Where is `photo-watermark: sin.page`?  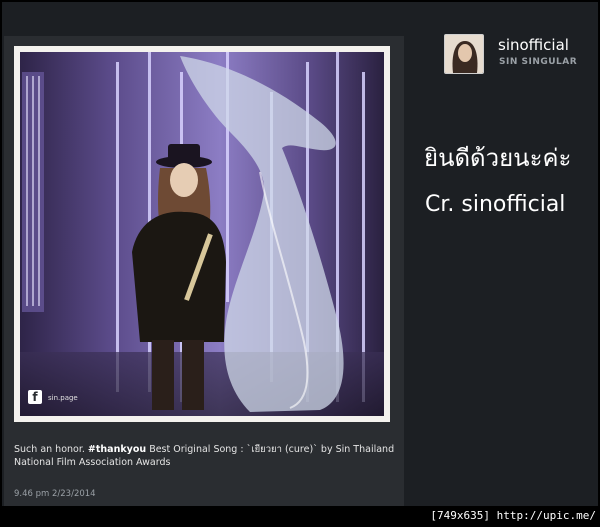 photo-watermark: sin.page is located at coordinates (63, 398).